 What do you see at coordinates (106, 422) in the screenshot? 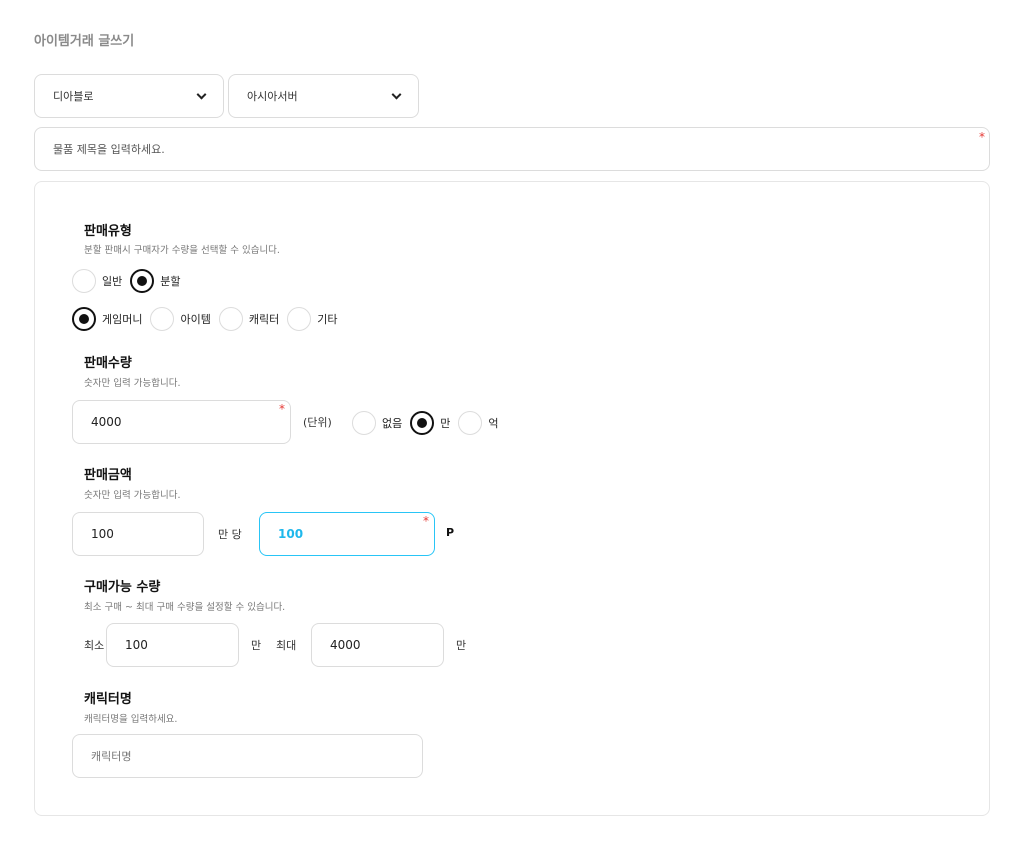
I see `quantity-value: 4000` at bounding box center [106, 422].